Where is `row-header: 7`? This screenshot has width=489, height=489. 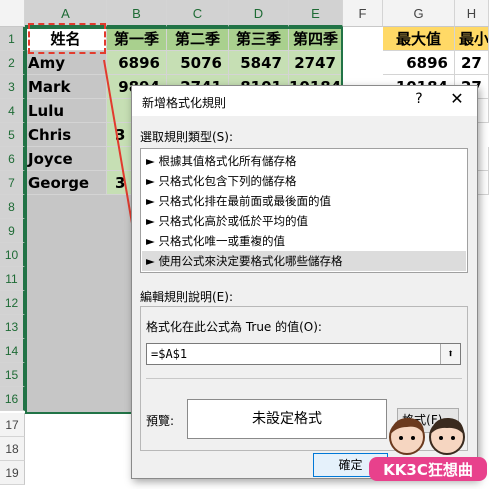 row-header: 7 is located at coordinates (12, 183).